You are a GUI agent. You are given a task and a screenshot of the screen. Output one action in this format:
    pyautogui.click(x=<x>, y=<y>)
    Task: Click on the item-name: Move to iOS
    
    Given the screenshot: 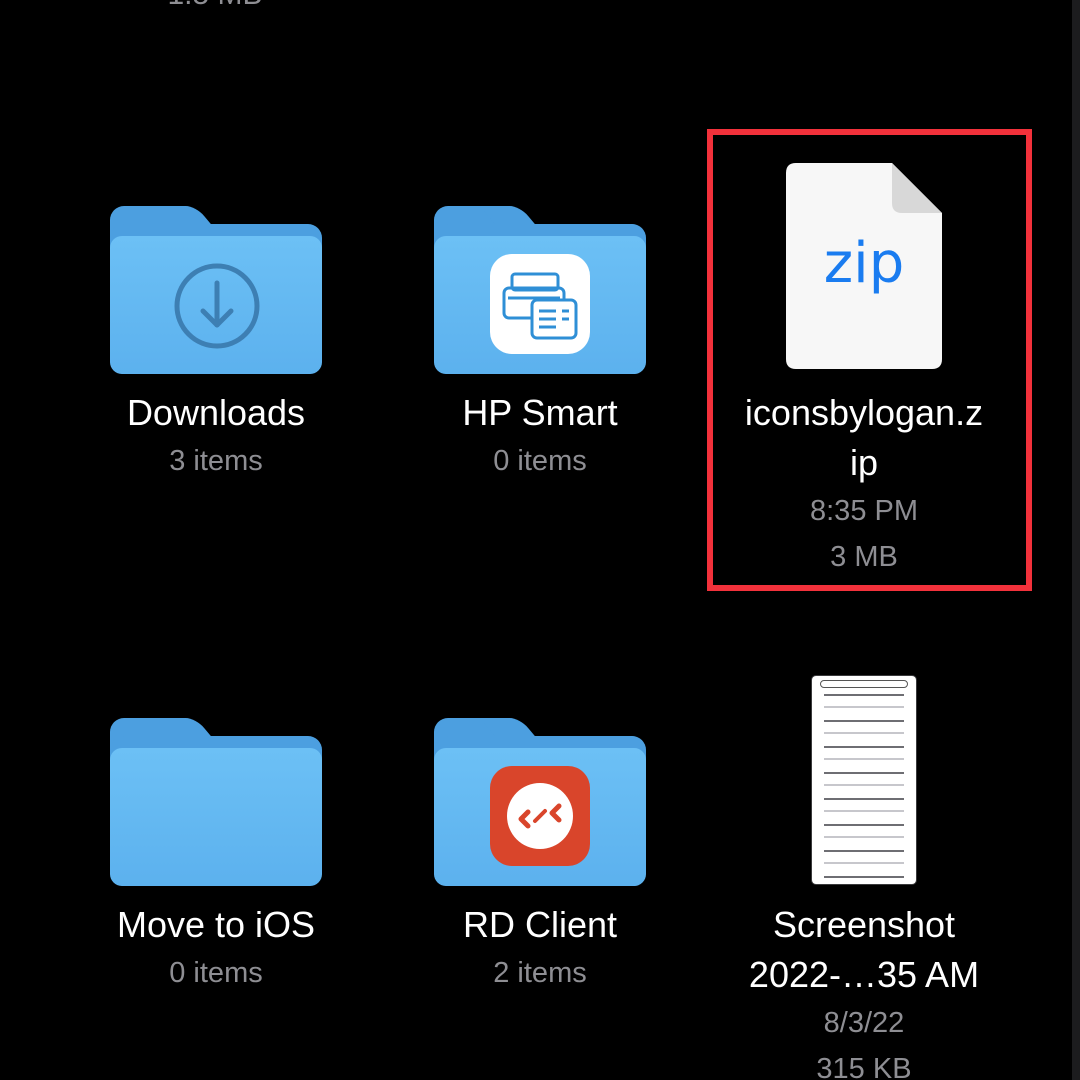 What is the action you would take?
    pyautogui.click(x=216, y=924)
    